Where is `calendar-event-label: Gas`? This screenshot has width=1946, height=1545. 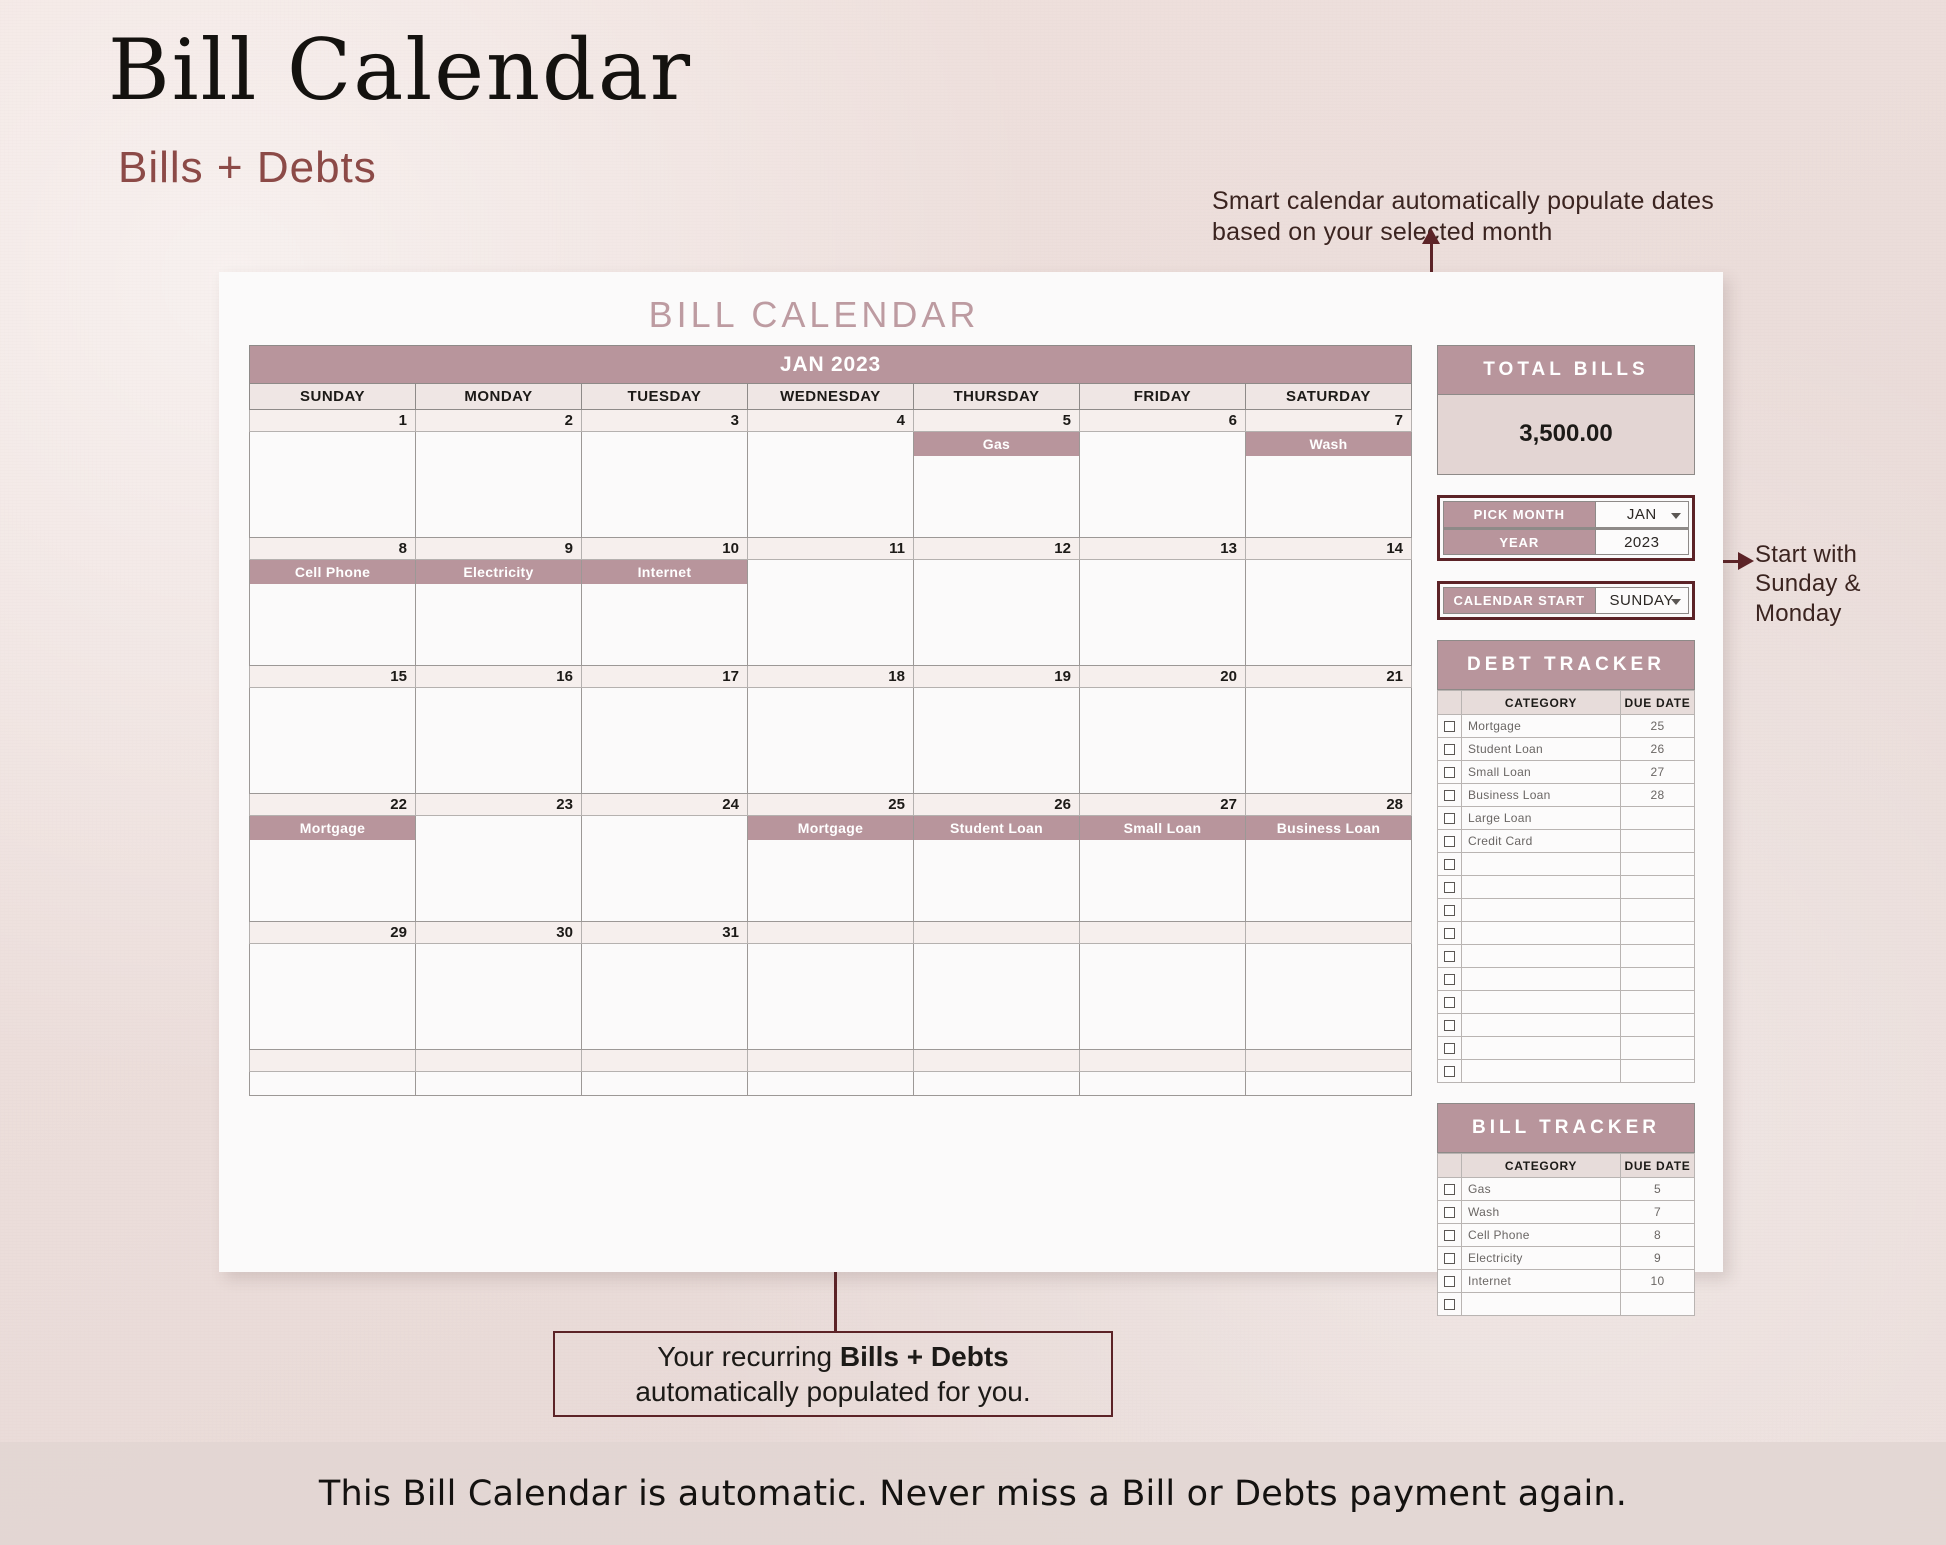
calendar-event-label: Gas is located at coordinates (996, 444).